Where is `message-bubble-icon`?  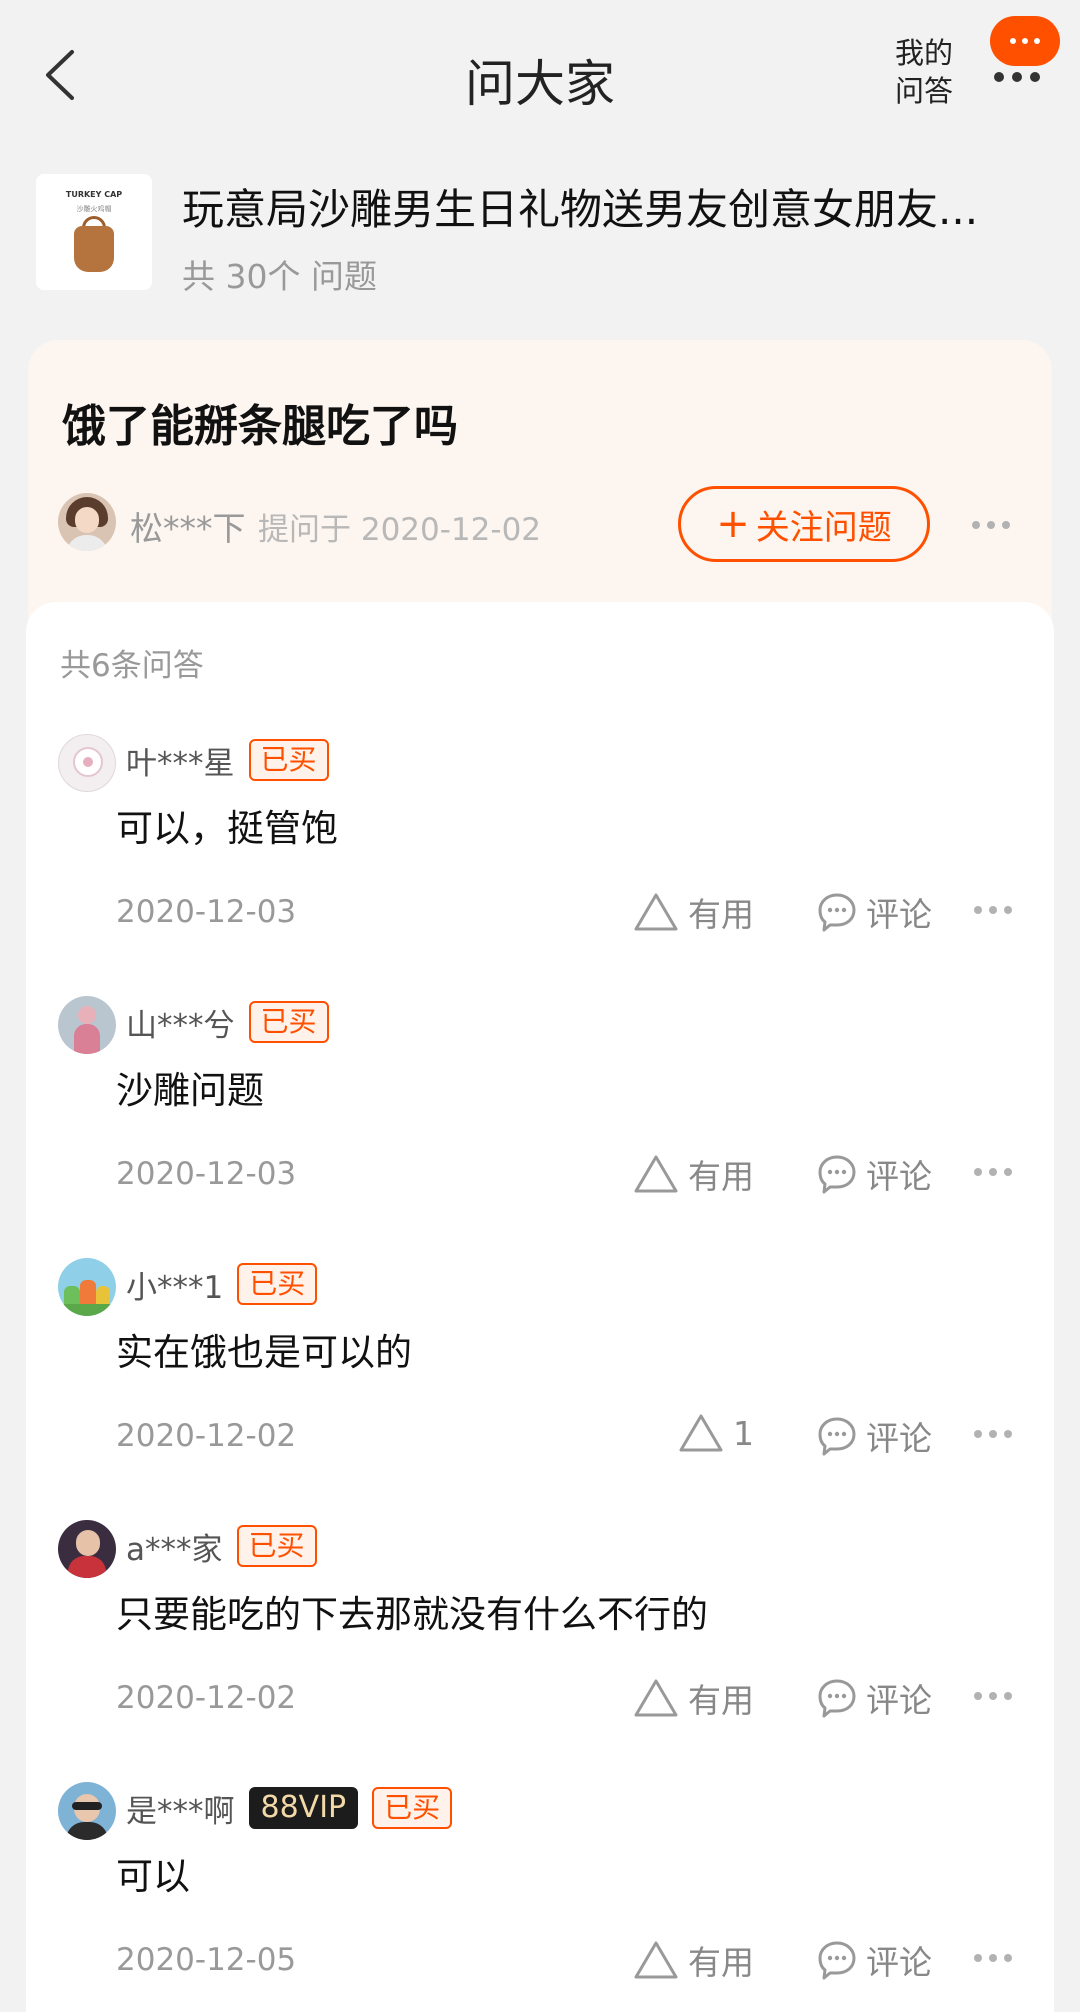 message-bubble-icon is located at coordinates (1025, 41).